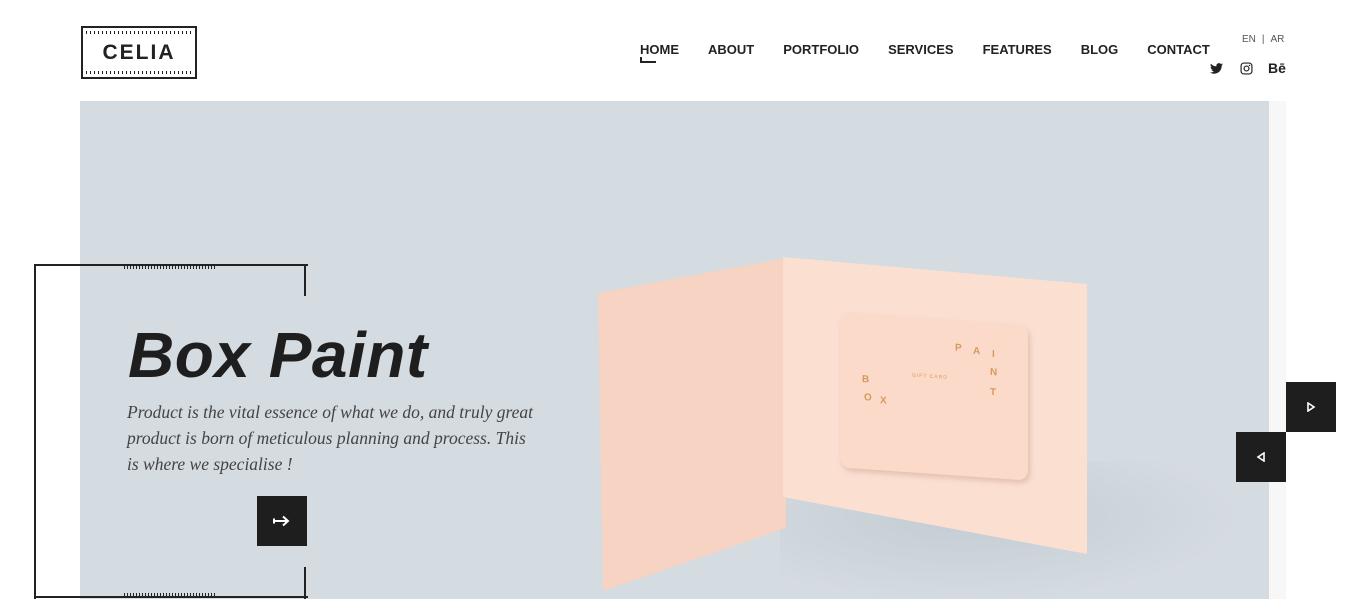 The height and width of the screenshot is (599, 1366). Describe the element at coordinates (930, 376) in the screenshot. I see `gc-caption: GIFT CARD` at that location.